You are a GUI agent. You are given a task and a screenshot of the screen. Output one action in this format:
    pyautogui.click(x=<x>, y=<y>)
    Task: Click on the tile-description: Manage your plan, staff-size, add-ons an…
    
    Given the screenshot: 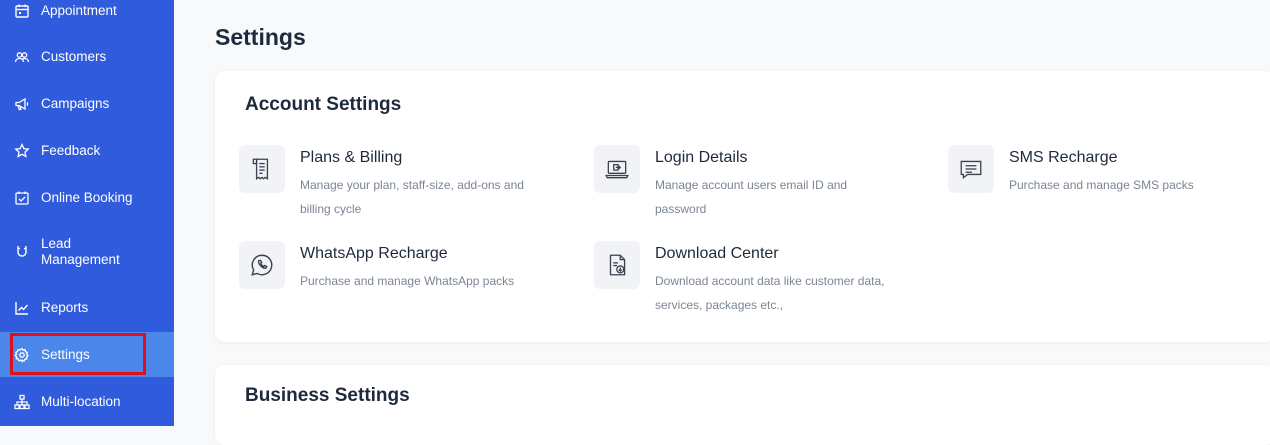 What is the action you would take?
    pyautogui.click(x=412, y=197)
    